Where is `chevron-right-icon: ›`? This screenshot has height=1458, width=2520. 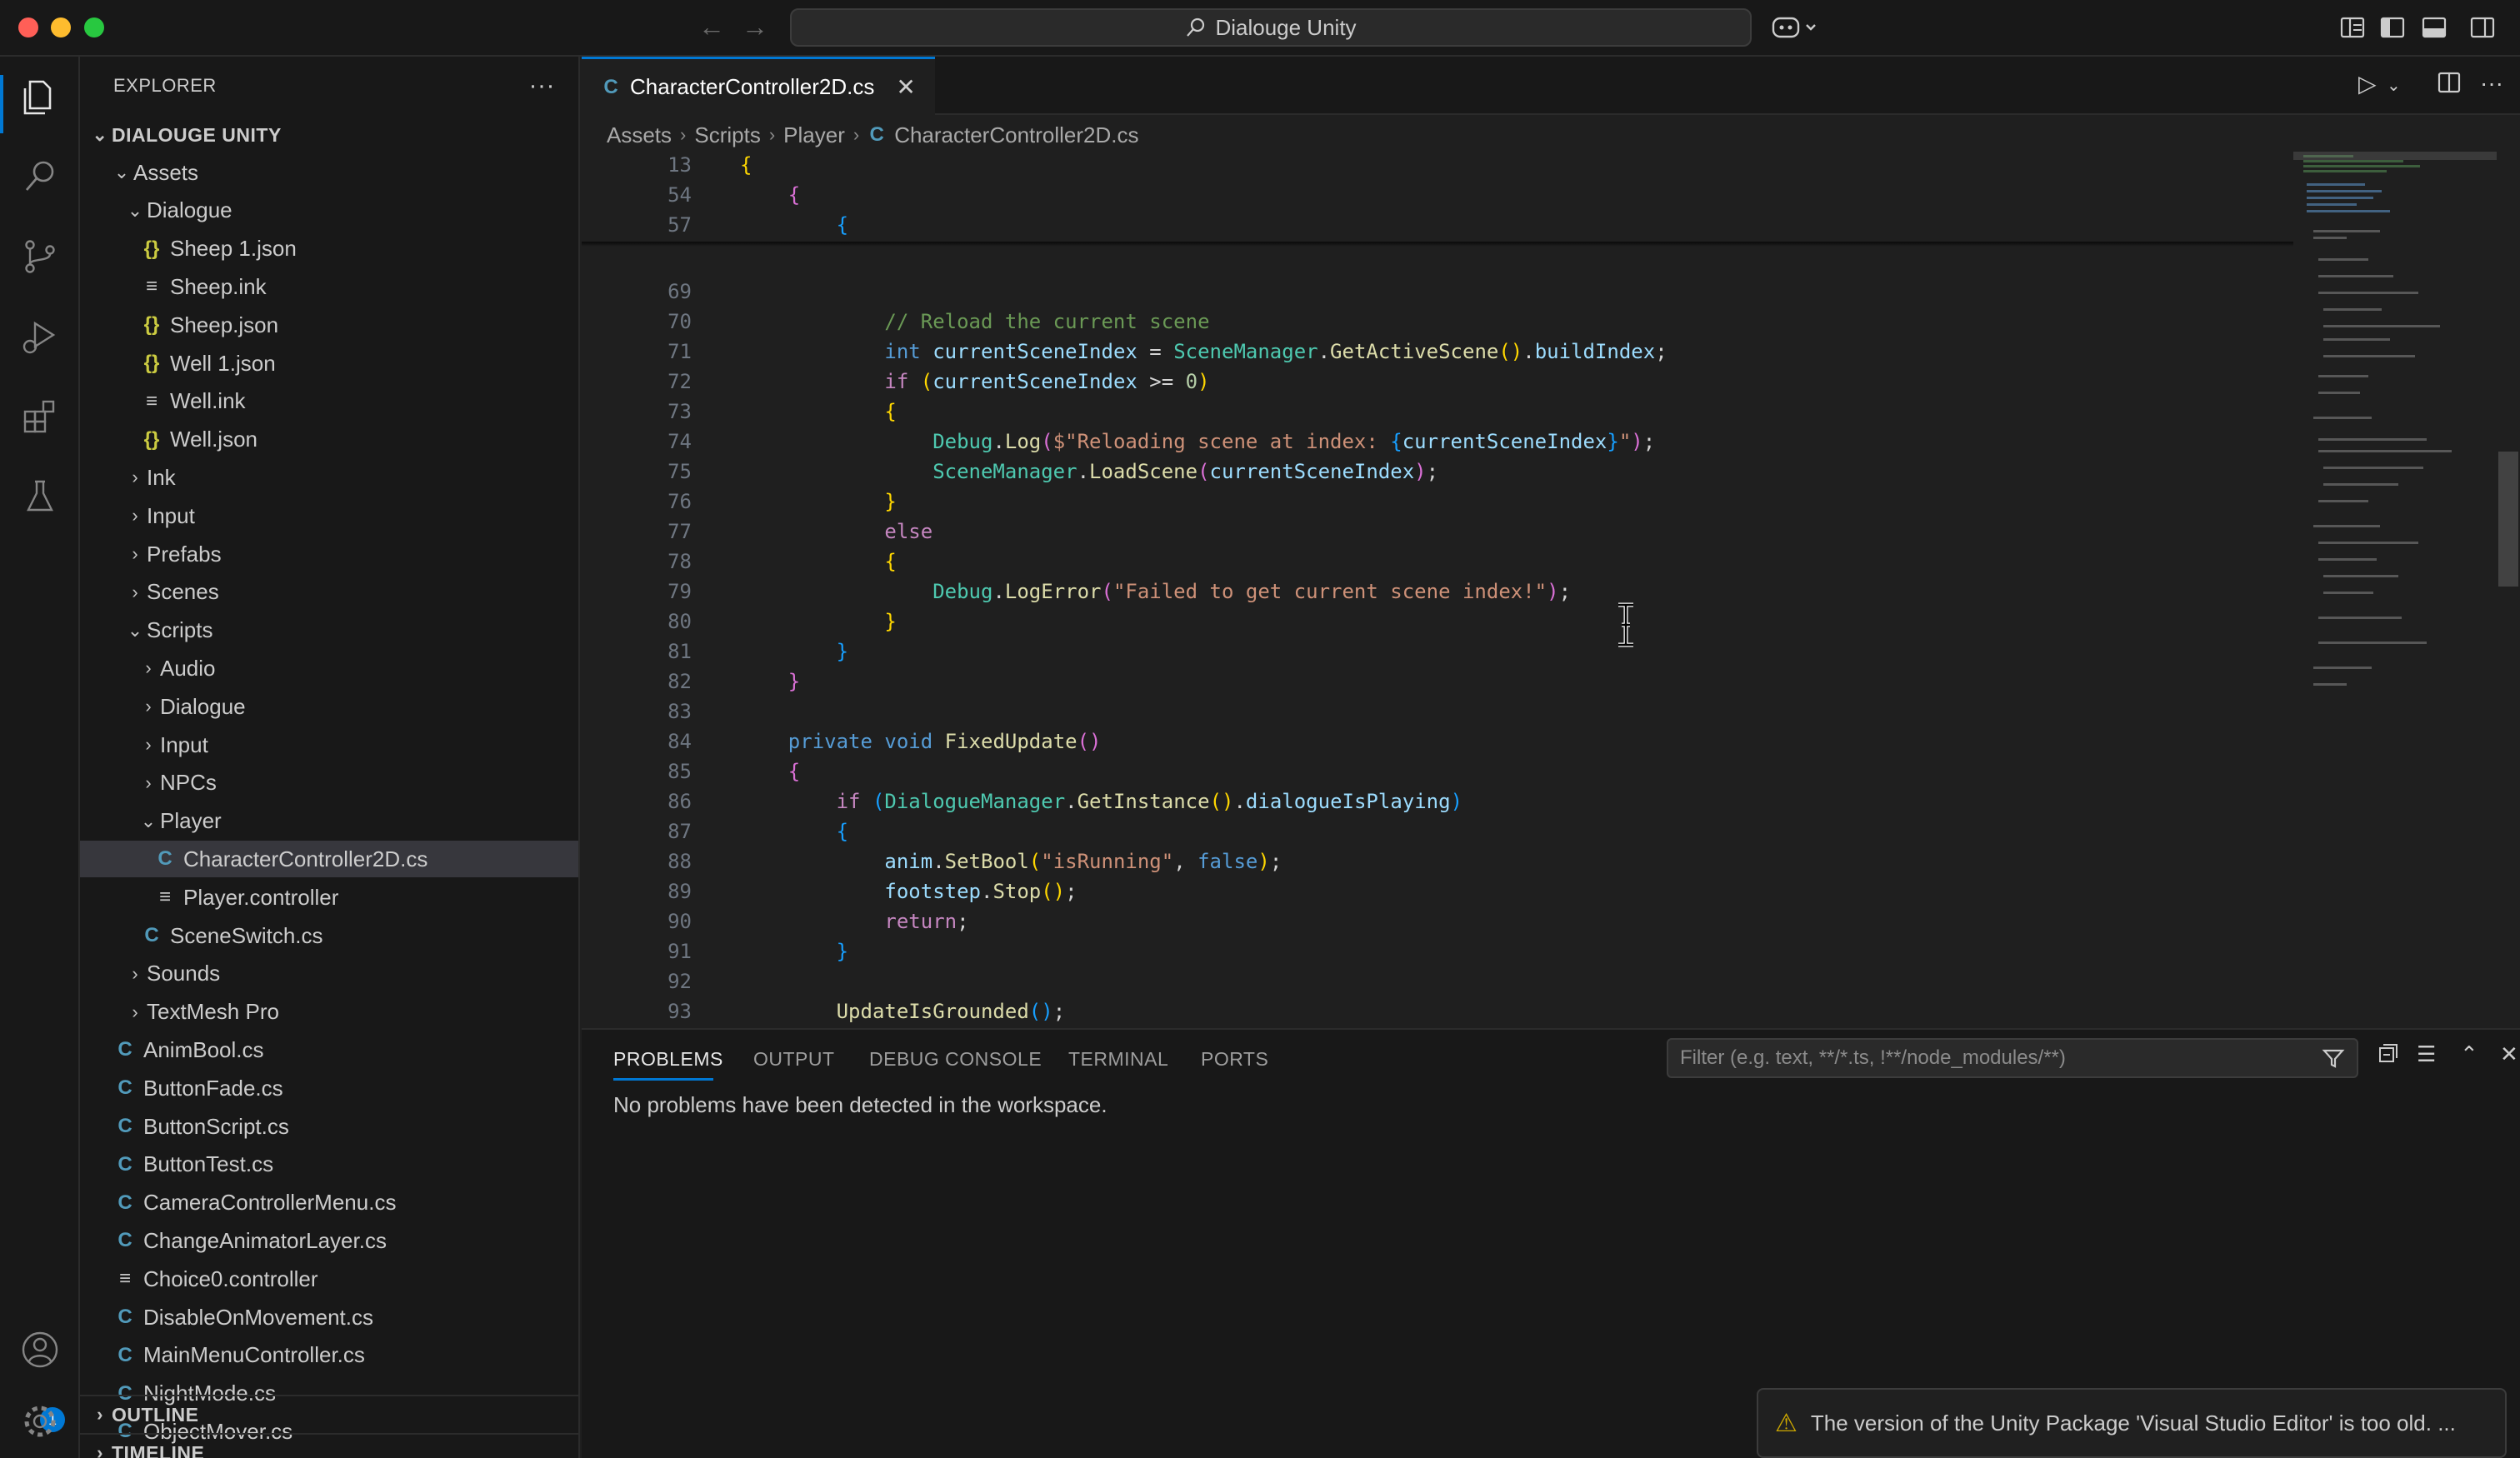
chevron-right-icon: › is located at coordinates (135, 591).